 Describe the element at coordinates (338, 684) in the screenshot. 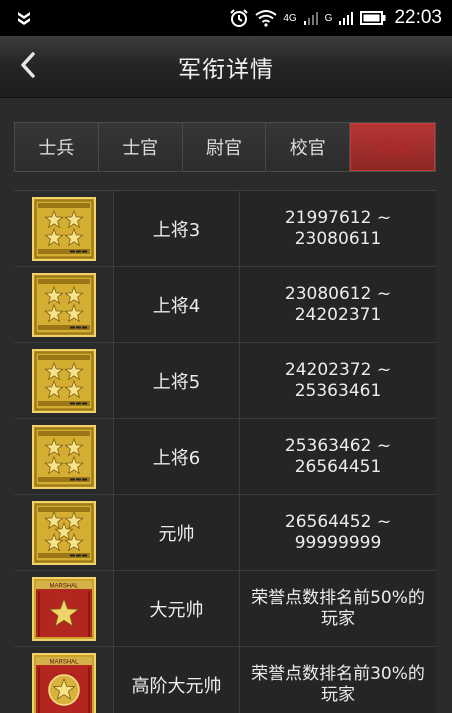

I see `rank-point-range: 荣誉点数排名前30%的玩家` at that location.